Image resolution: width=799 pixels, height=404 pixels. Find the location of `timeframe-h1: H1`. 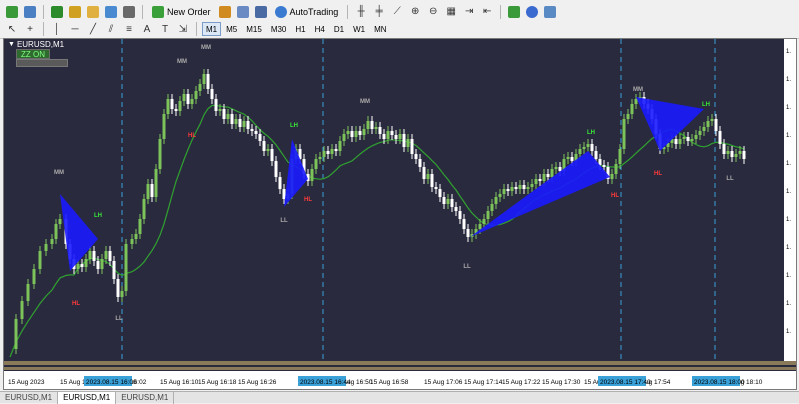

timeframe-h1: H1 is located at coordinates (300, 29).